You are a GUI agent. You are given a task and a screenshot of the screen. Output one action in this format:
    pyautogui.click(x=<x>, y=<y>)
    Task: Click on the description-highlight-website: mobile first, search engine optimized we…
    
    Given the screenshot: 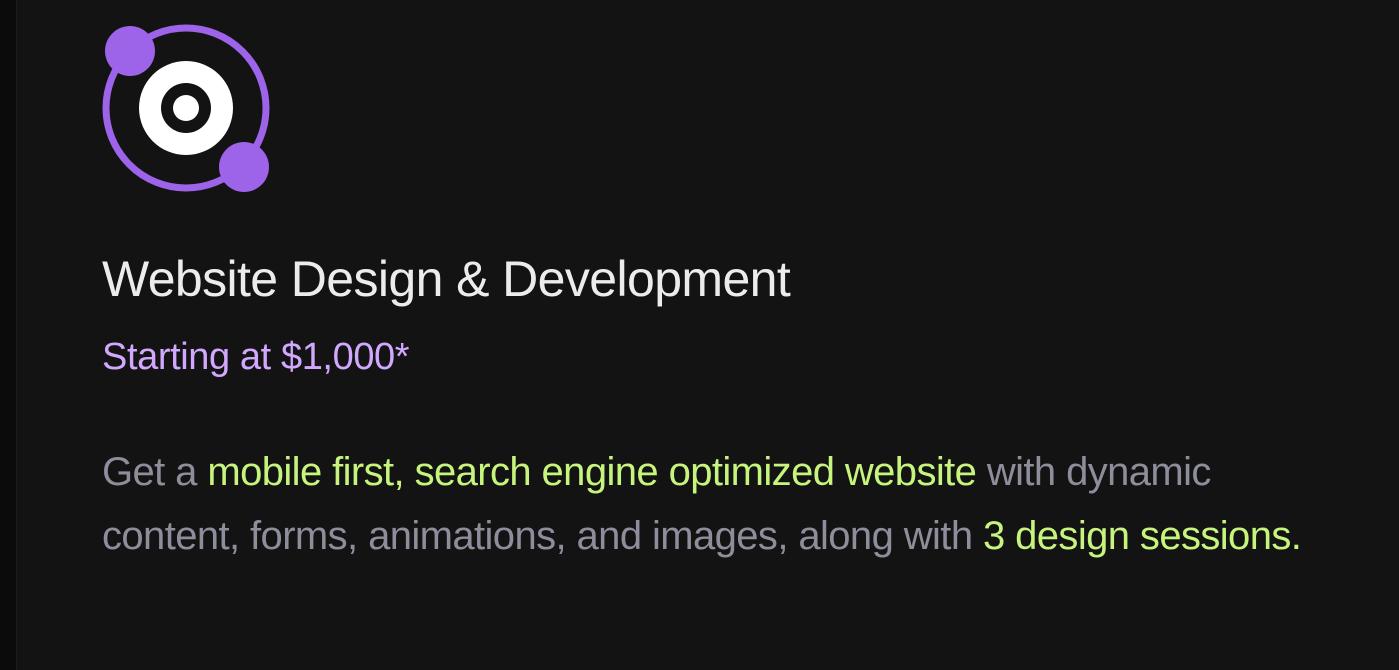 What is the action you would take?
    pyautogui.click(x=592, y=472)
    